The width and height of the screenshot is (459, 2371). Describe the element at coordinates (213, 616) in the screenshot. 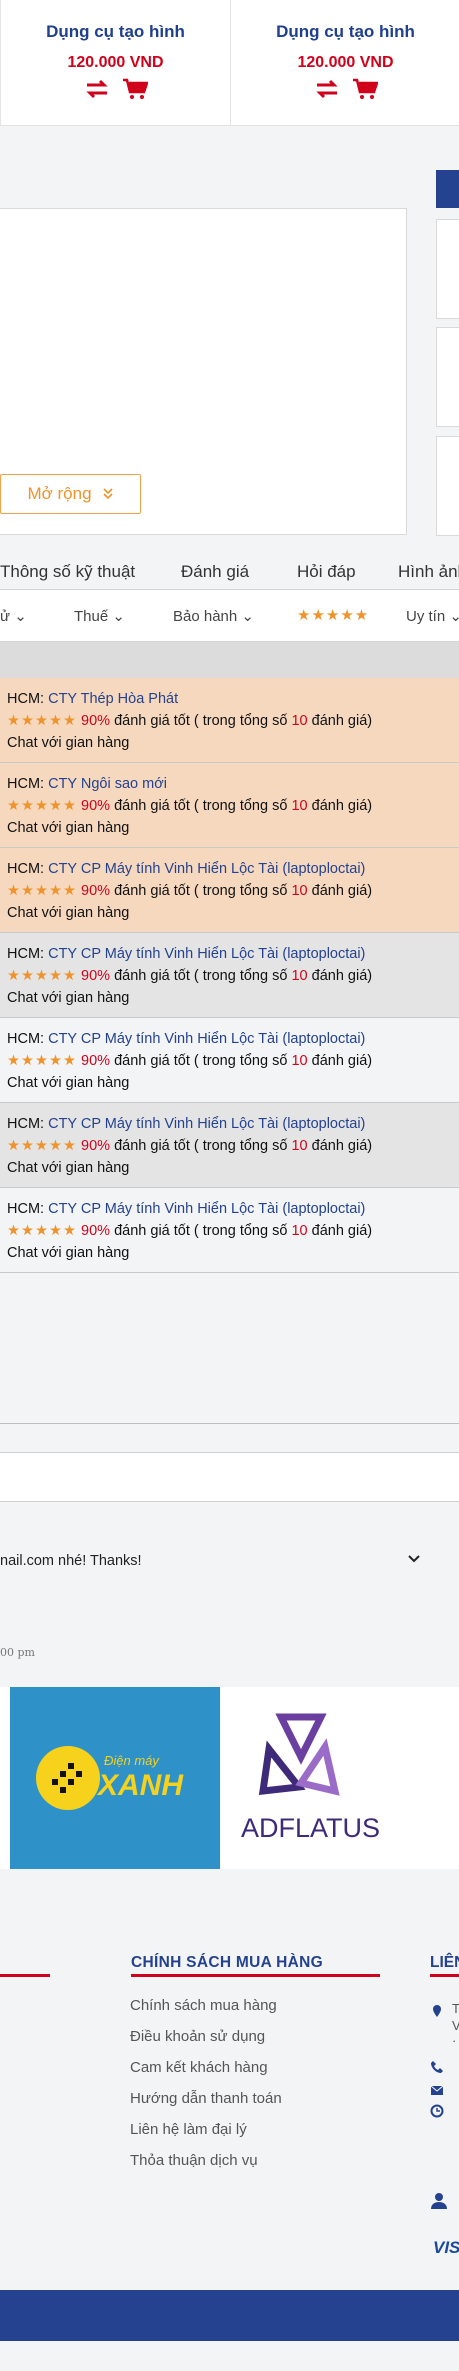

I see `filter-warranty: Bảo hành ⌄` at that location.